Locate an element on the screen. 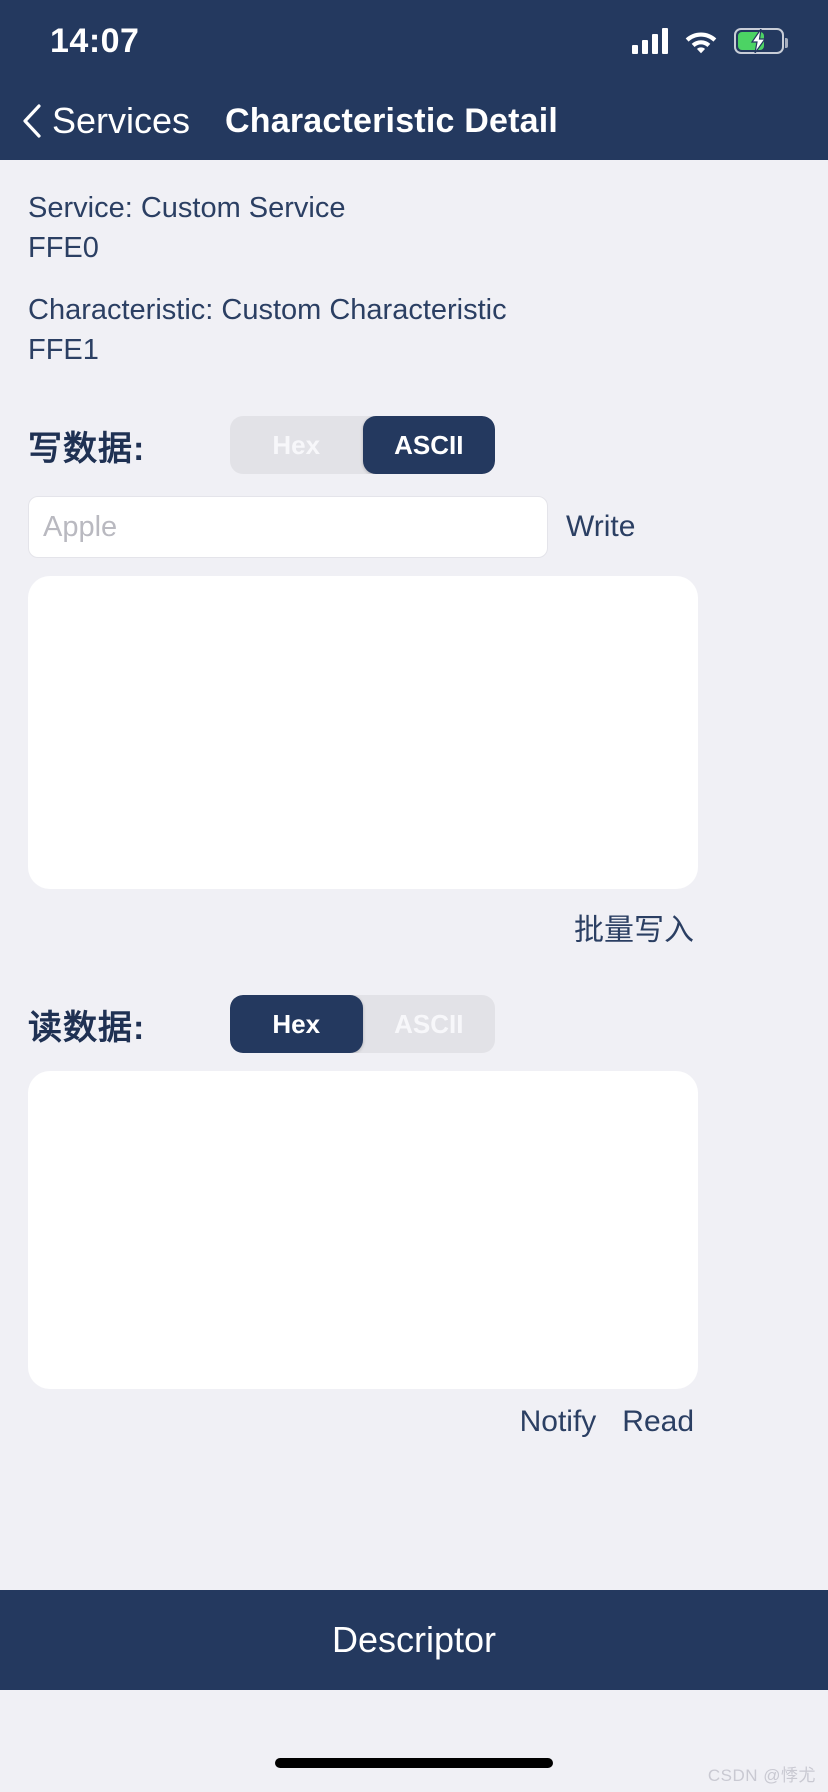 The image size is (828, 1792). chevron-left-icon is located at coordinates (32, 121).